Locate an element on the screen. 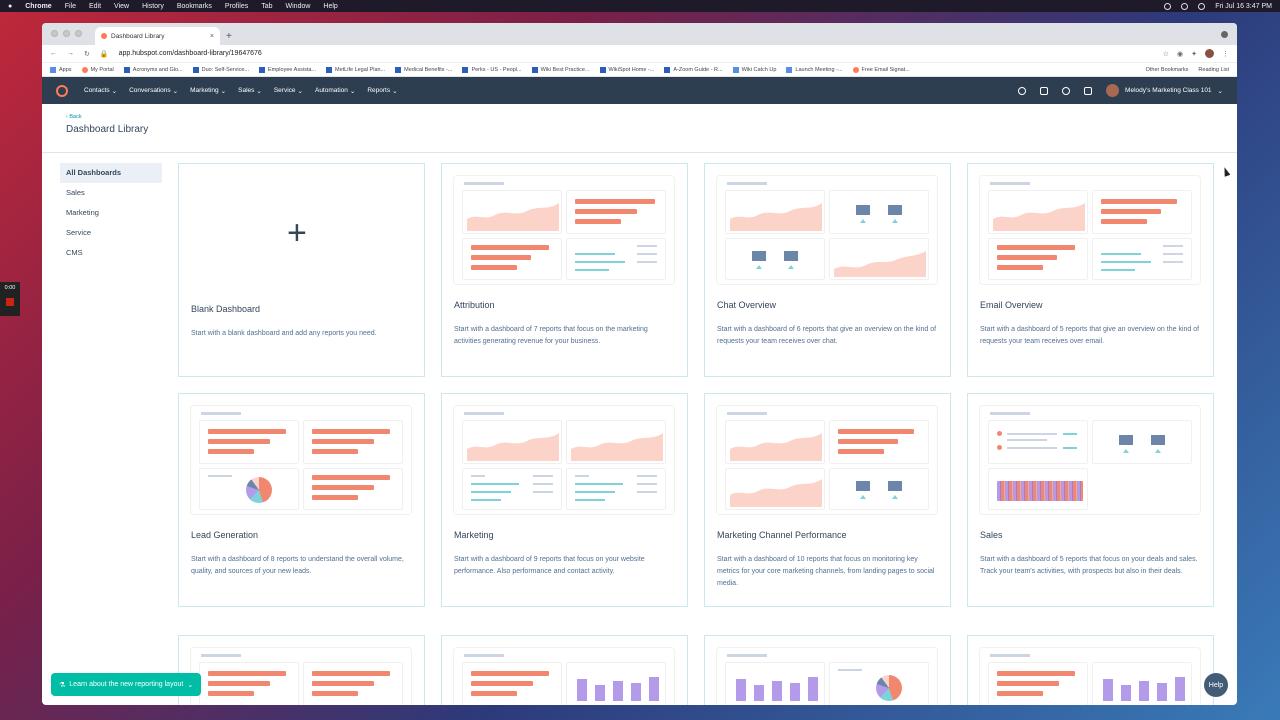 This screenshot has width=1280, height=720. browser-tab: Dashboard Library × is located at coordinates (157, 36).